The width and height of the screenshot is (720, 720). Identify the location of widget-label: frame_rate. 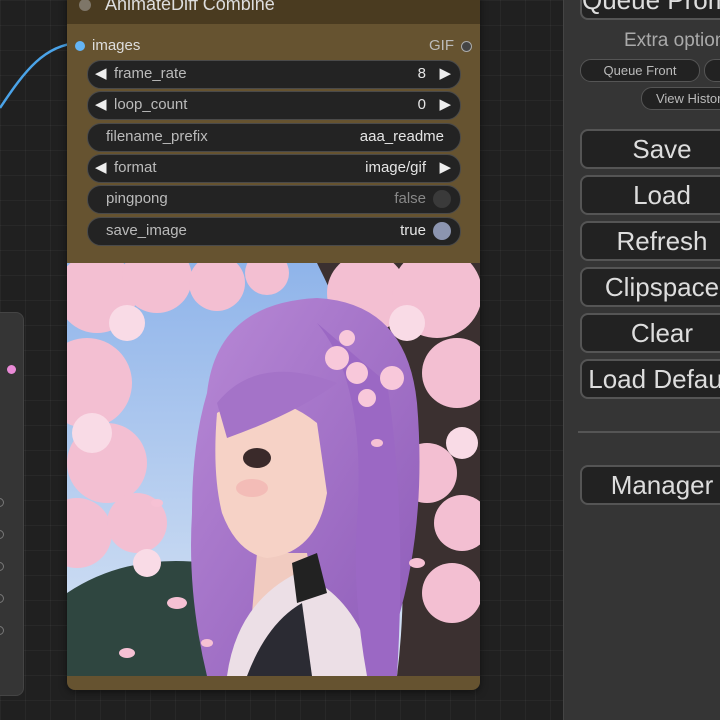
(150, 73).